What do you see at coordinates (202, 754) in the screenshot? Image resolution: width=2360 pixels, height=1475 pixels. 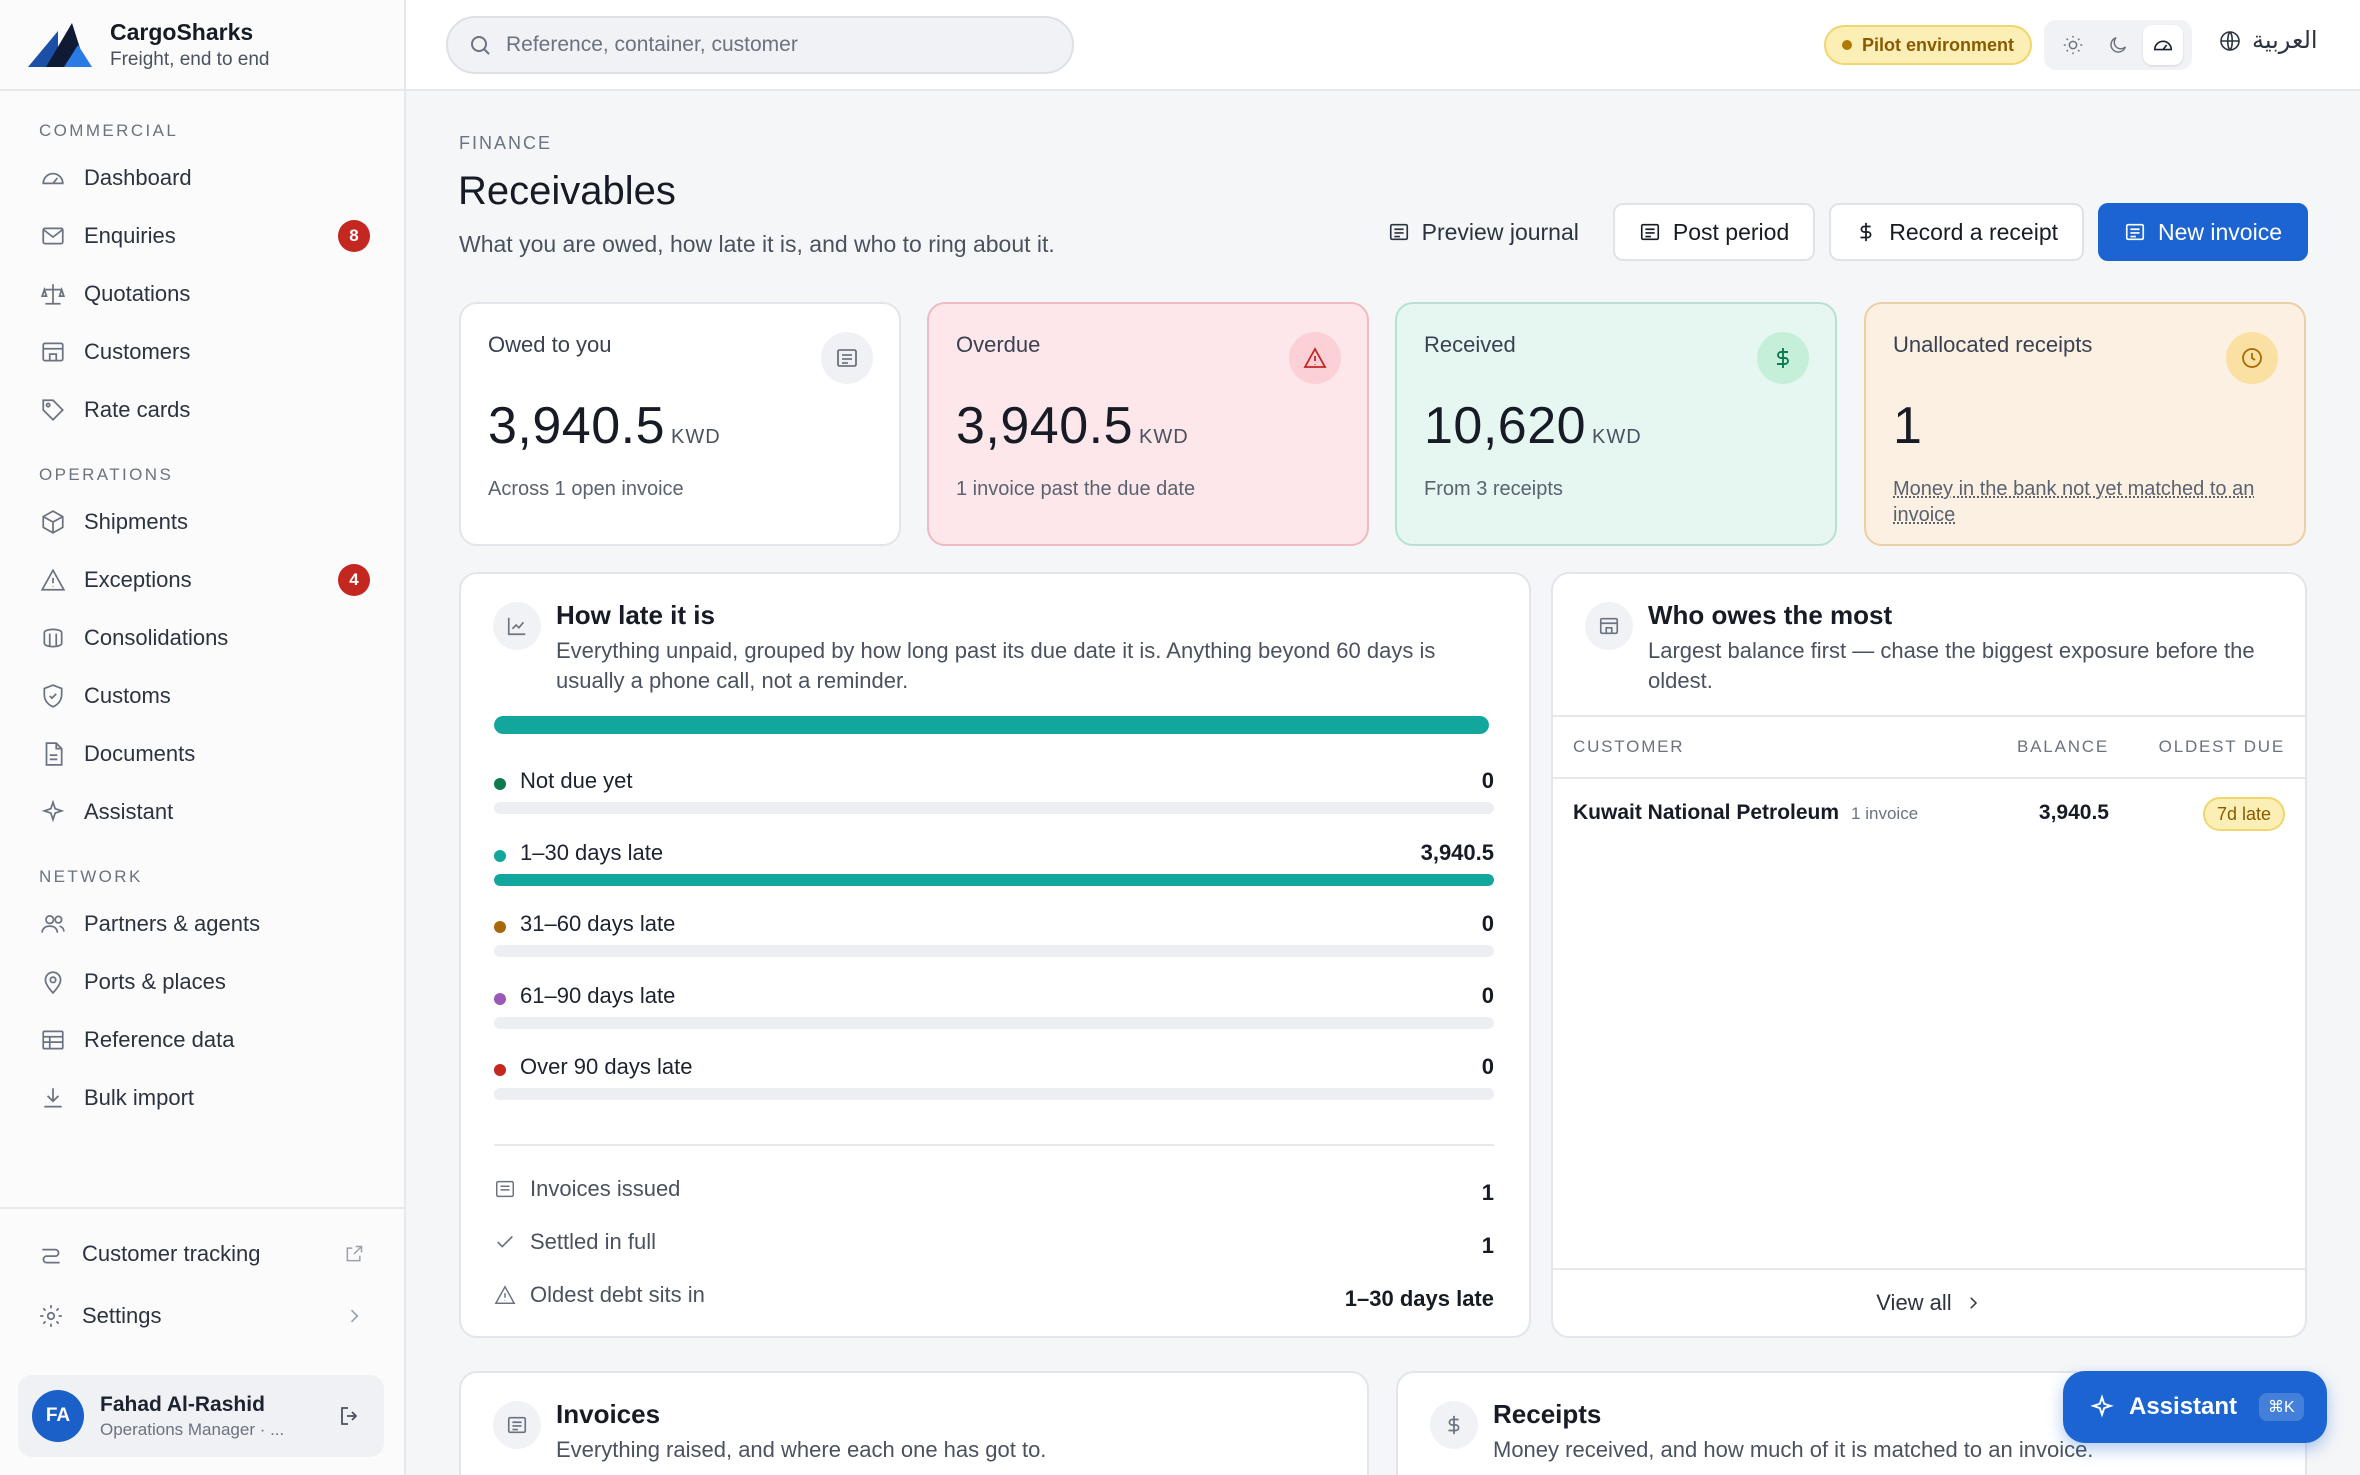 I see `sidebar-item-documents: Documents` at bounding box center [202, 754].